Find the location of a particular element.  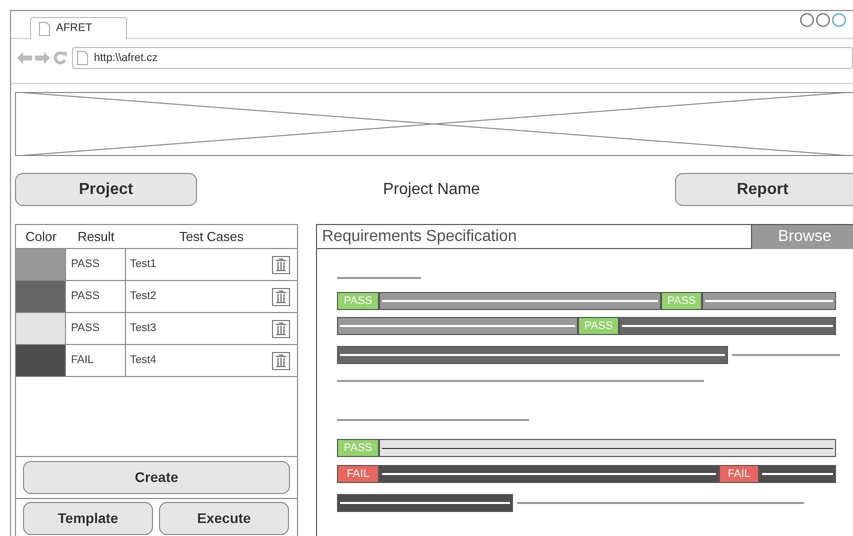

address-bar: http:\\afret.cz is located at coordinates (462, 58).